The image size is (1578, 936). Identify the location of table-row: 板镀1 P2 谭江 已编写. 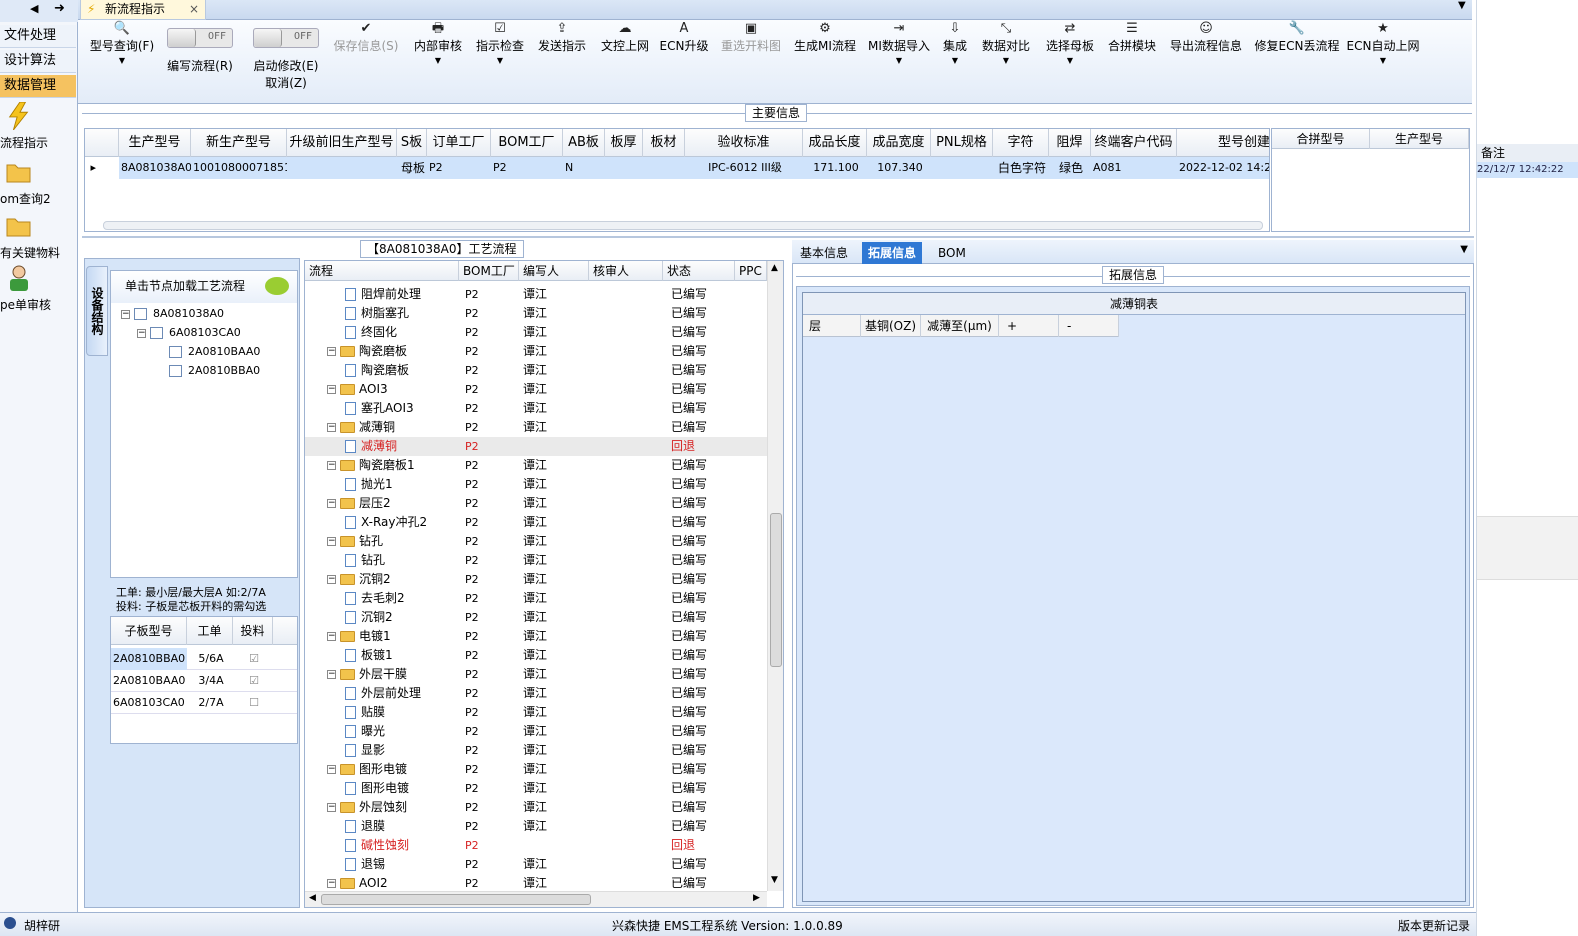
(536, 655).